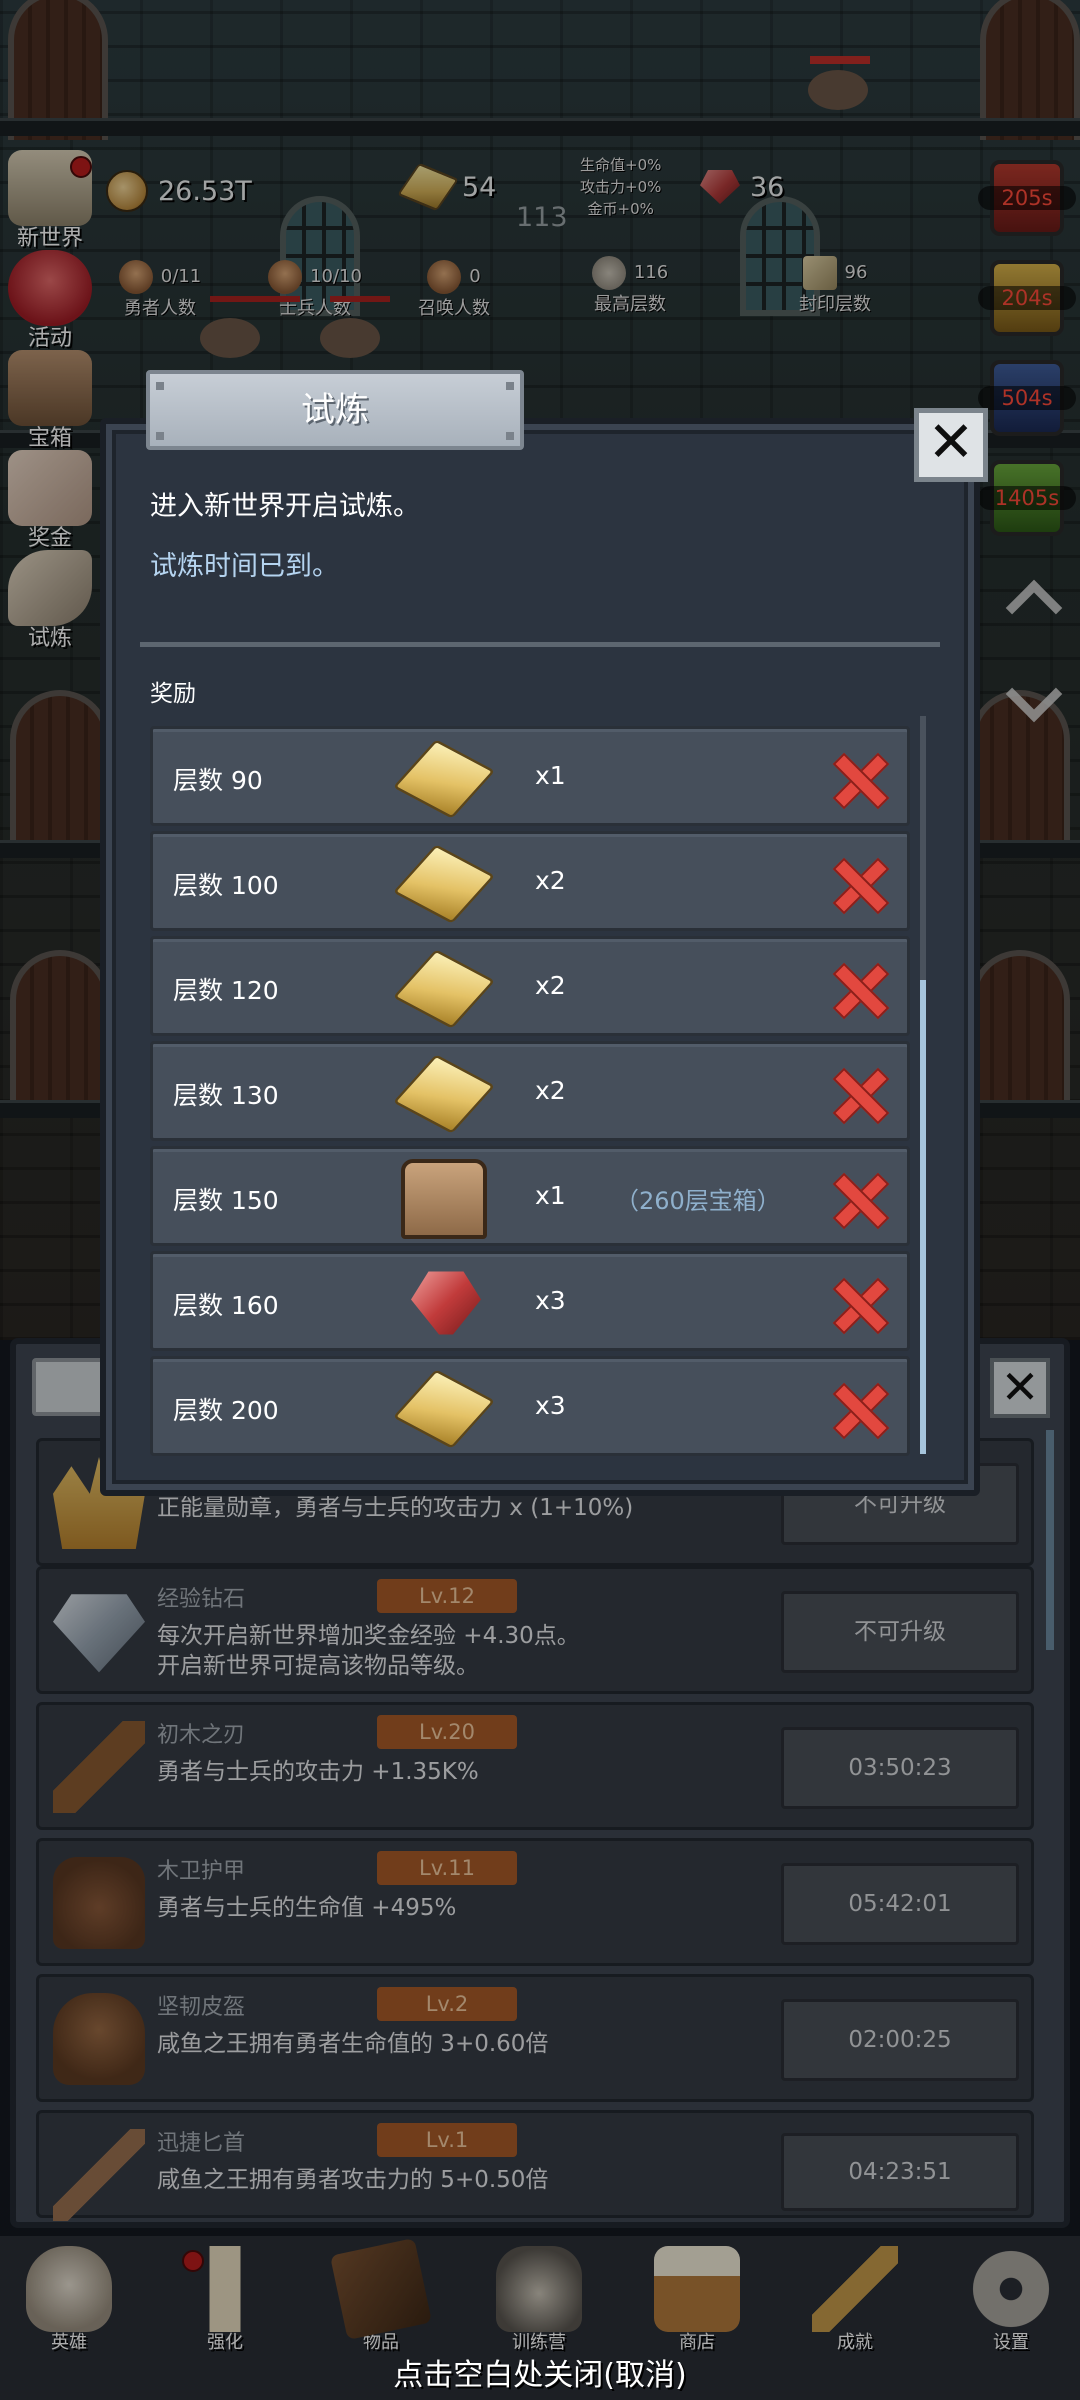 Image resolution: width=1080 pixels, height=2400 pixels. I want to click on reward-floor: 层数 90, so click(218, 780).